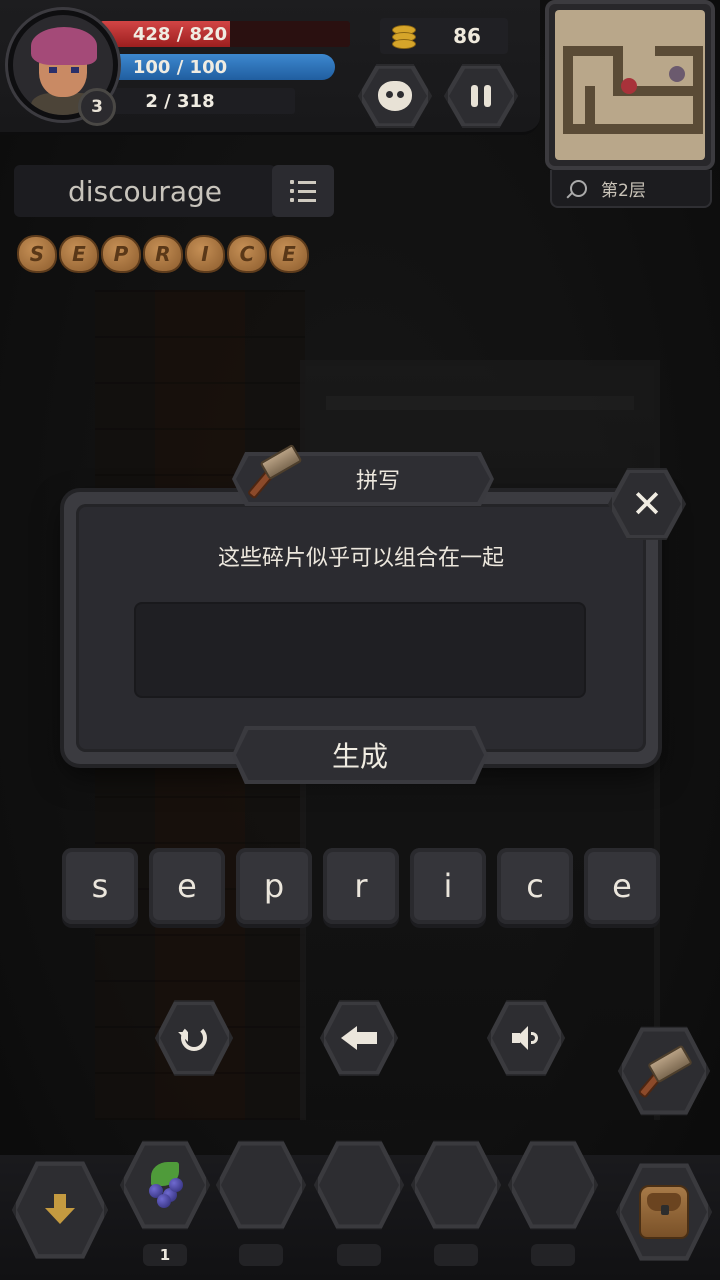 The image size is (720, 1280). I want to click on reset-icon, so click(194, 1038).